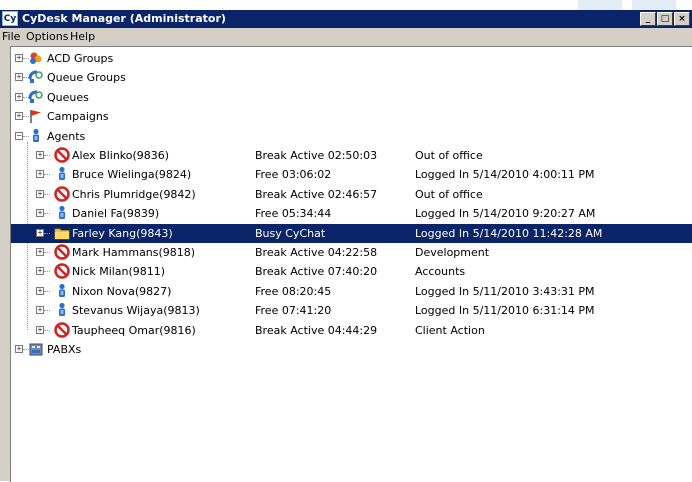 The height and width of the screenshot is (482, 692). I want to click on queue-groups-icon, so click(36, 77).